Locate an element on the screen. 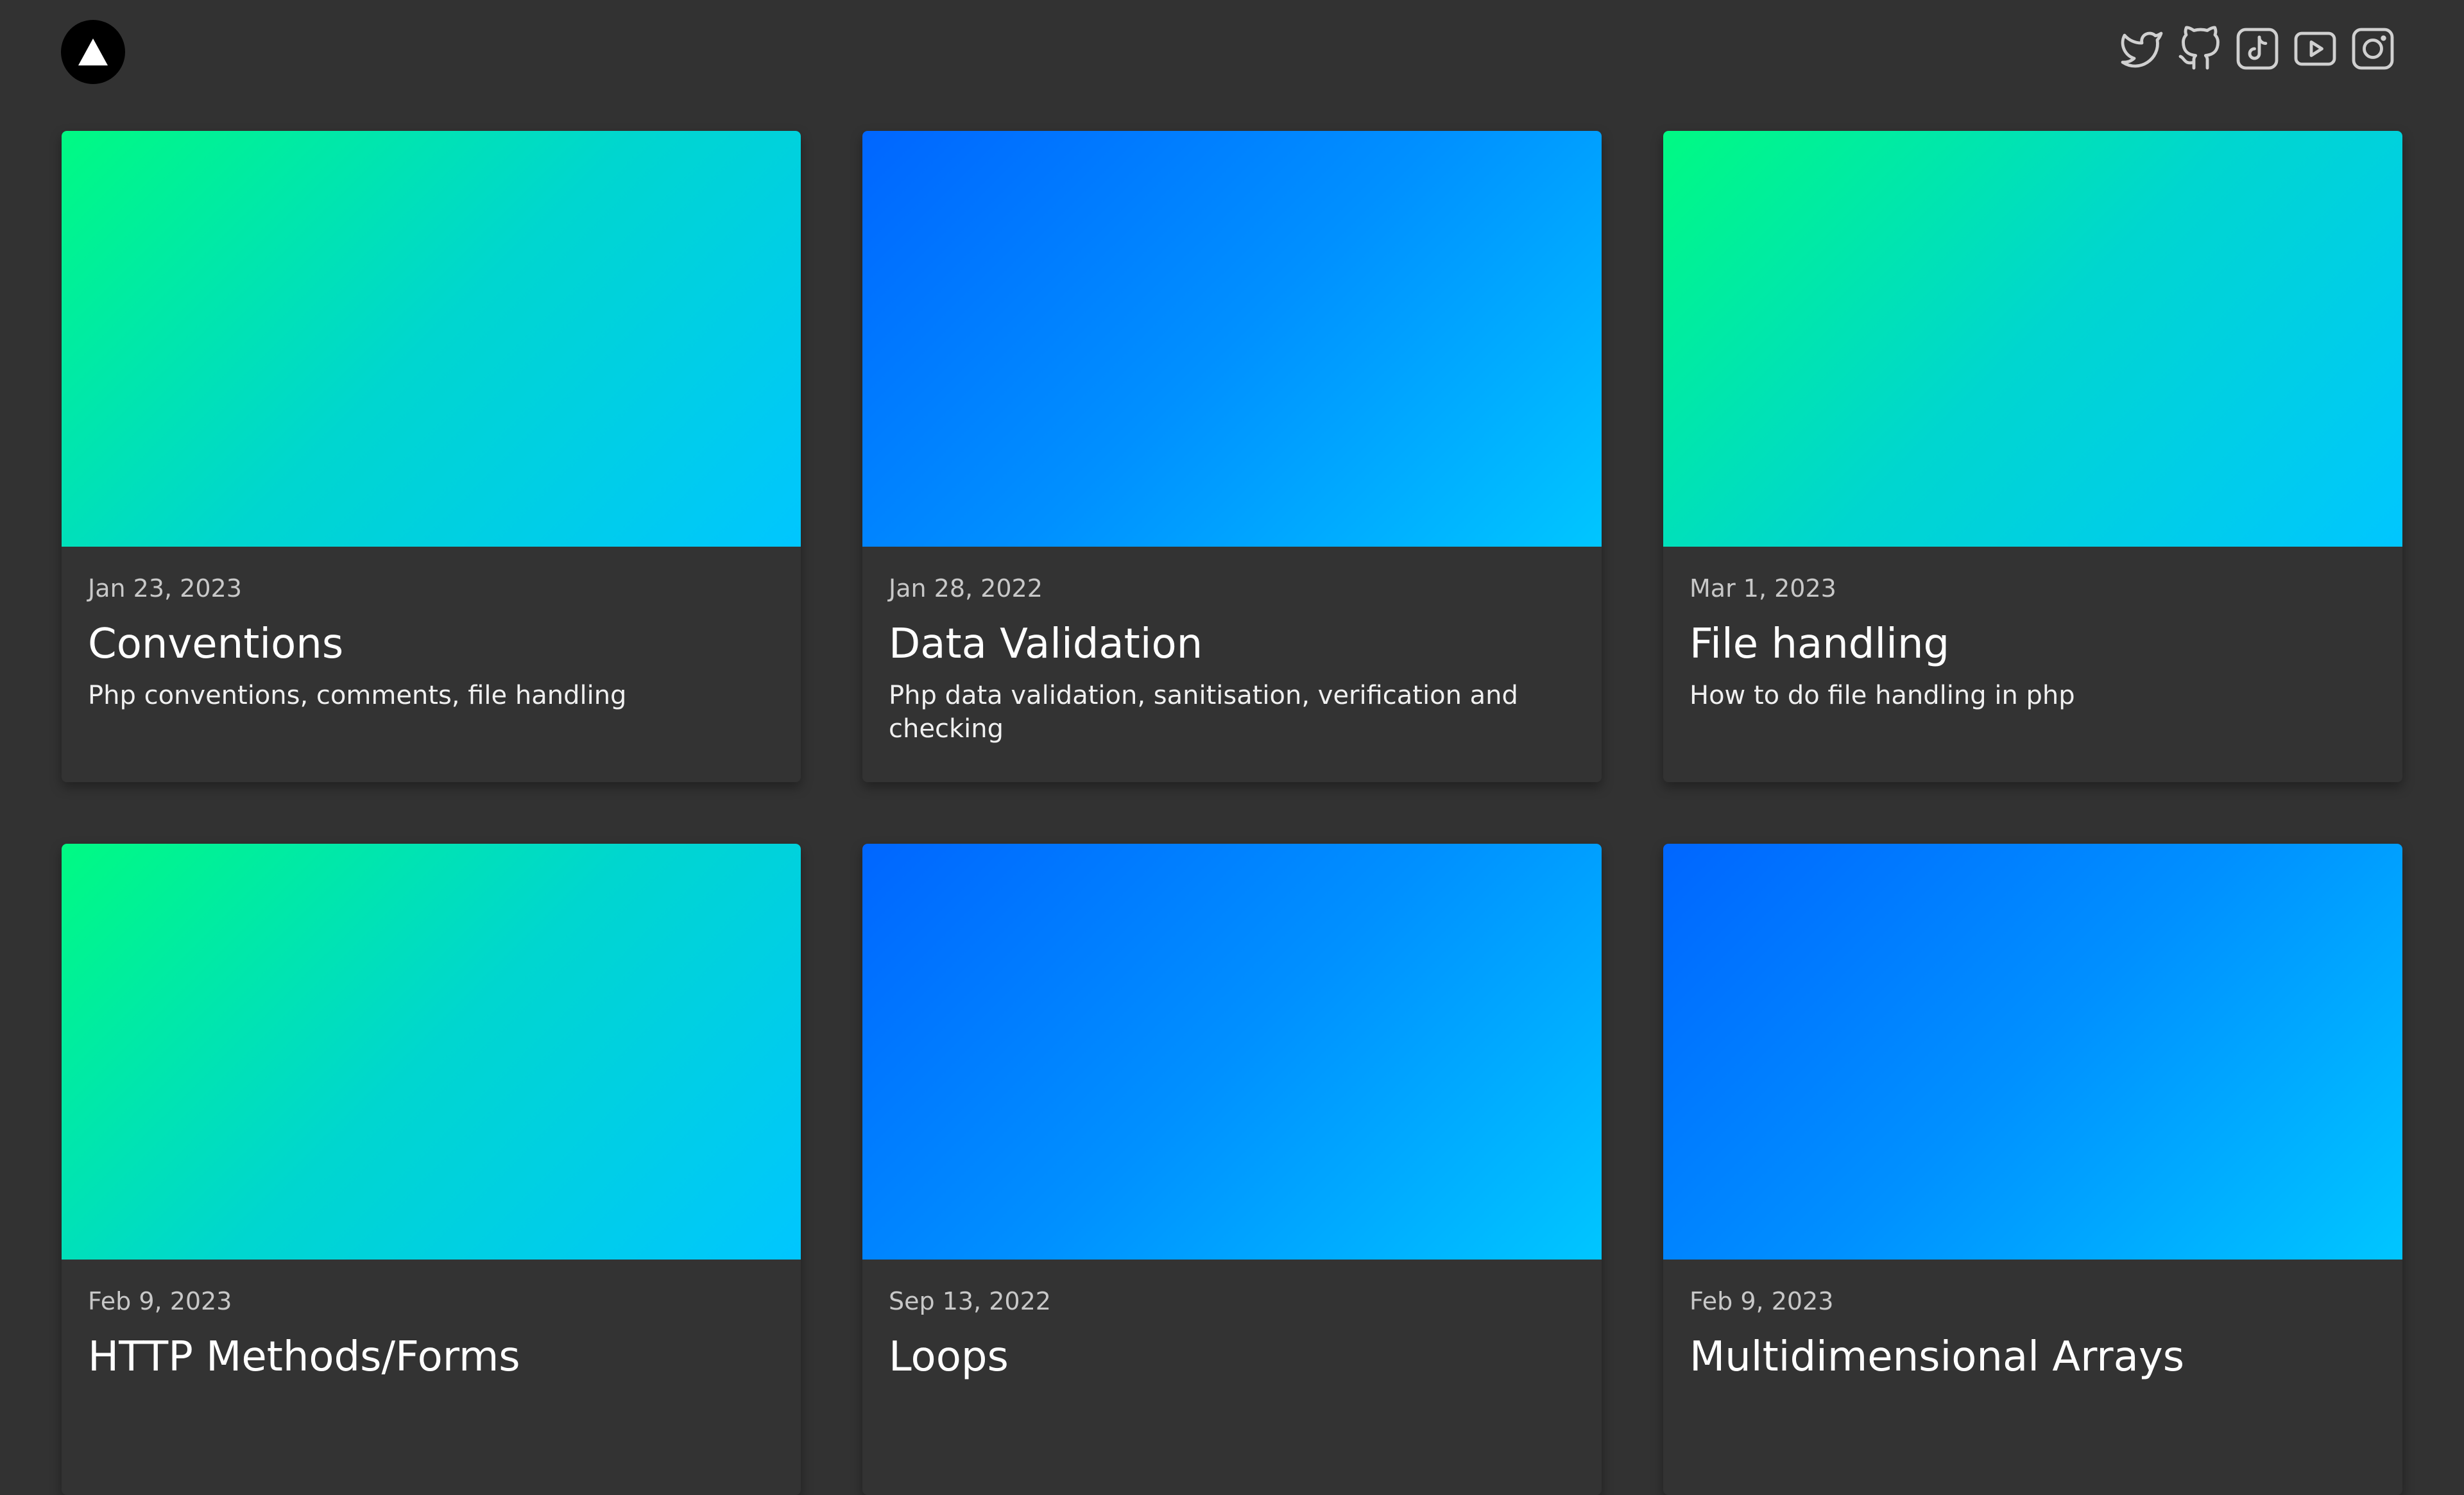 The width and height of the screenshot is (2464, 1495). home-logo-button is located at coordinates (93, 52).